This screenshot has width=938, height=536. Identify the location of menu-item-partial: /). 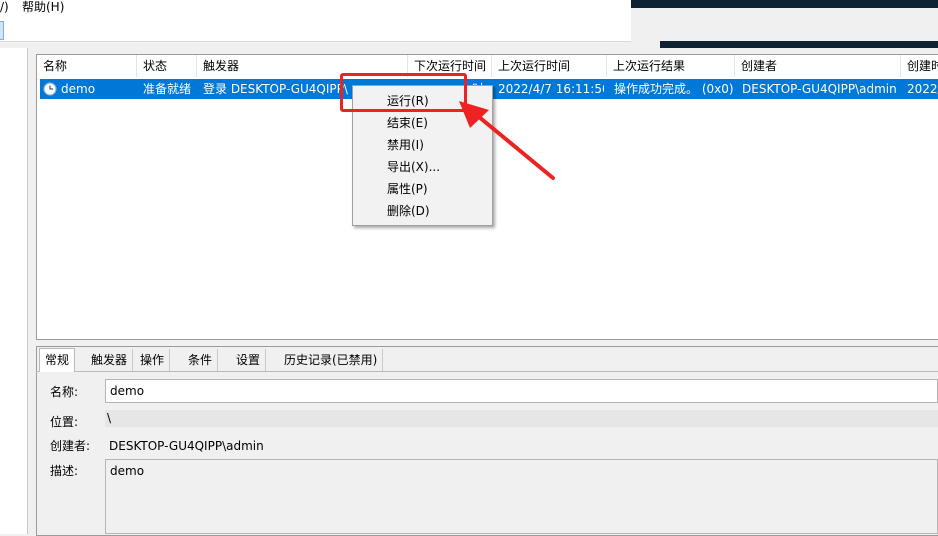
(4, 7).